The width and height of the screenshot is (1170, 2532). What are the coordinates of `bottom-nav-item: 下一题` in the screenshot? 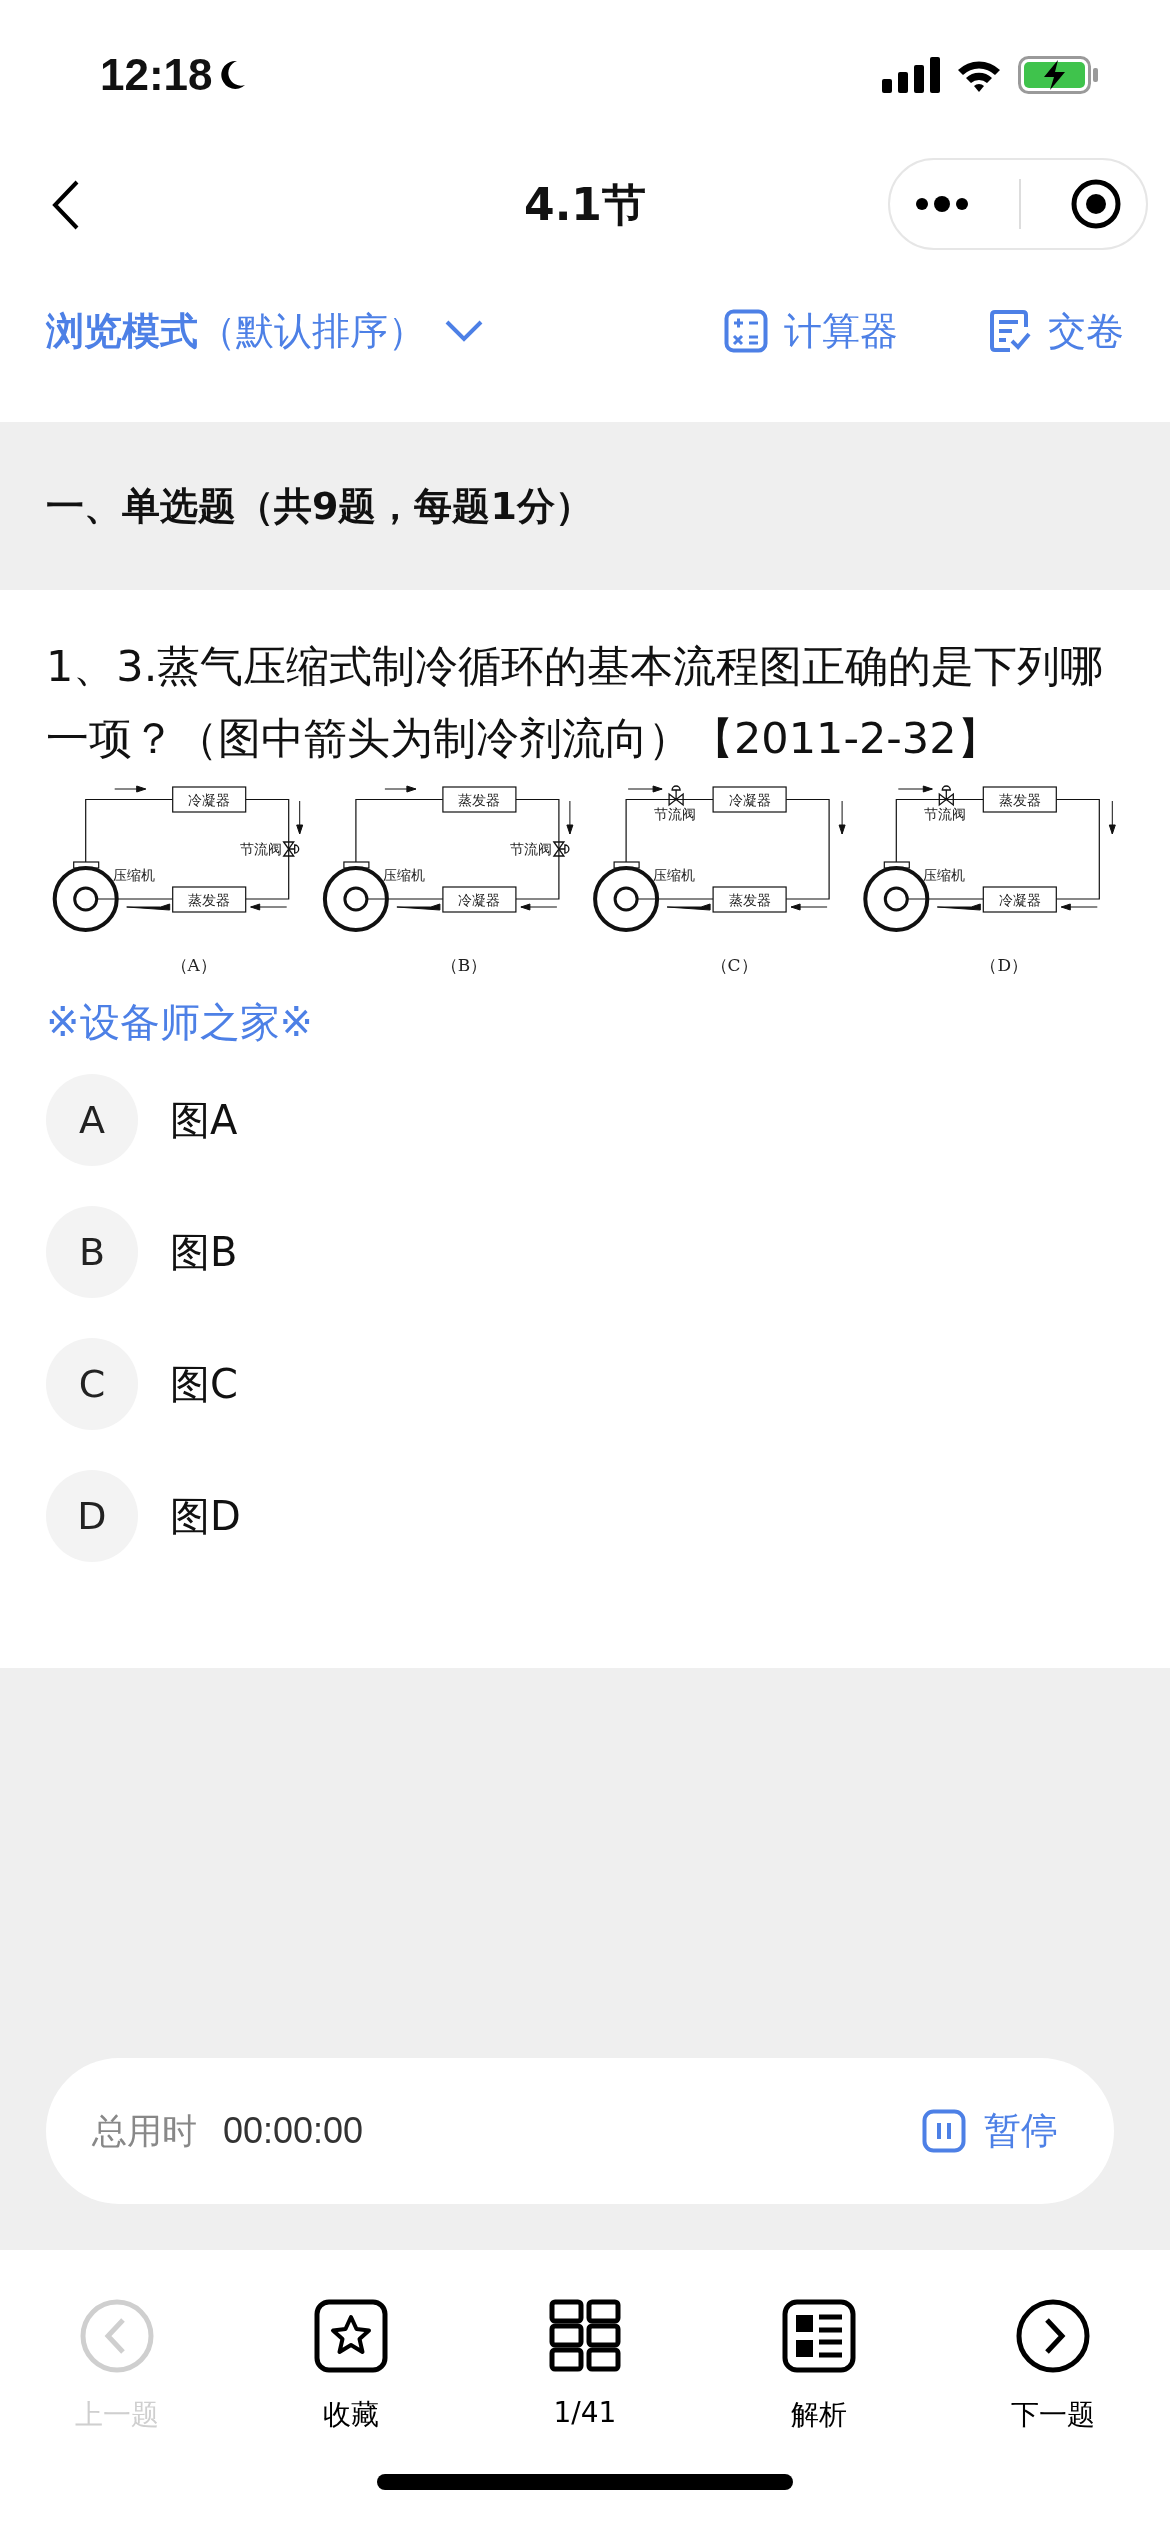 It's located at (1053, 2366).